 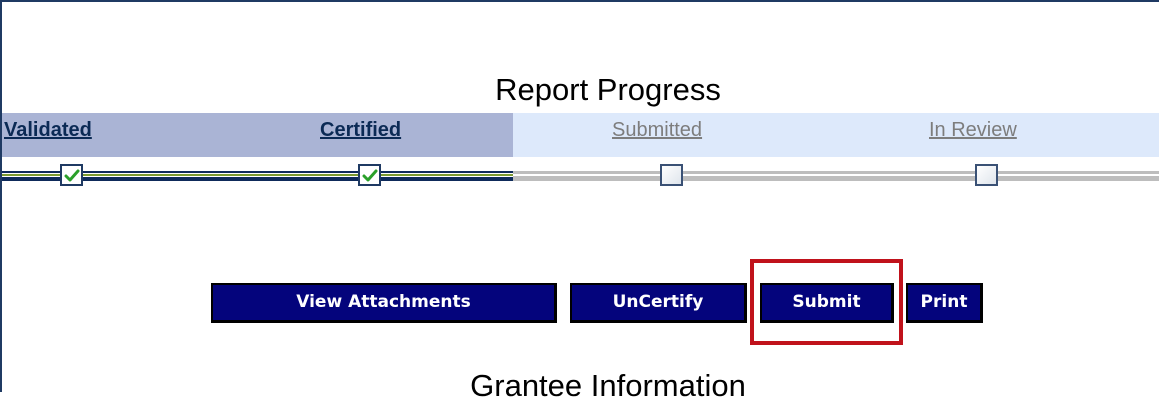 I want to click on submit-highlight-box, so click(x=826, y=302).